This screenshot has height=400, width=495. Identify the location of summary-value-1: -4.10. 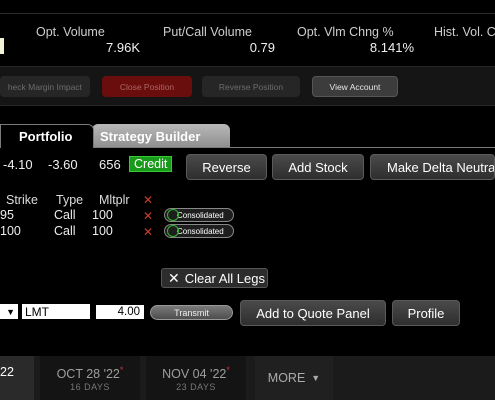
(18, 164).